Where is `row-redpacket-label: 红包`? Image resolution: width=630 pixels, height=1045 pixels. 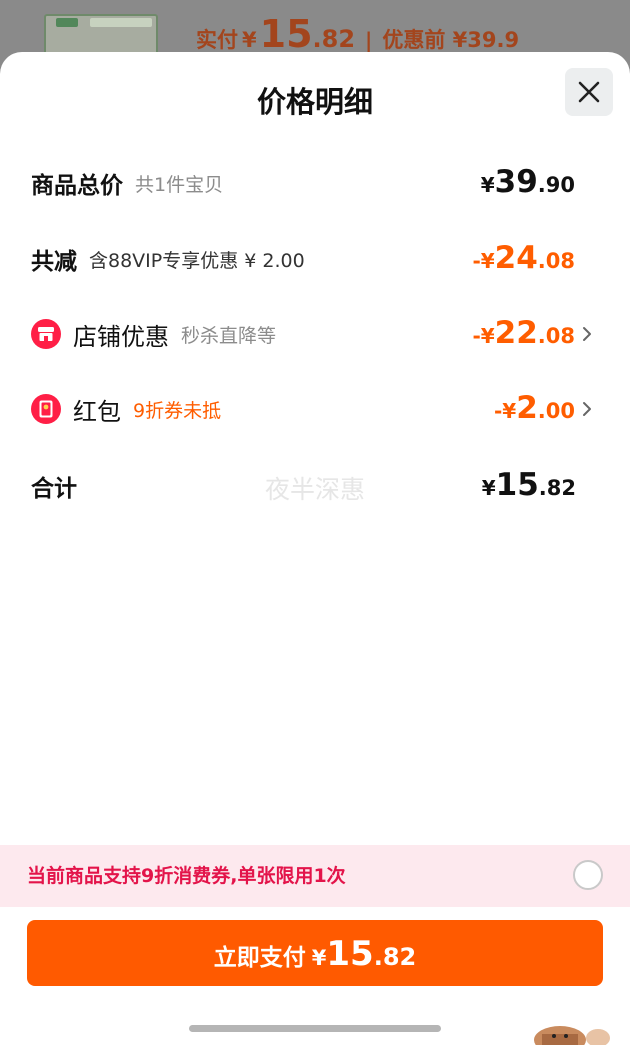
row-redpacket-label: 红包 is located at coordinates (97, 411).